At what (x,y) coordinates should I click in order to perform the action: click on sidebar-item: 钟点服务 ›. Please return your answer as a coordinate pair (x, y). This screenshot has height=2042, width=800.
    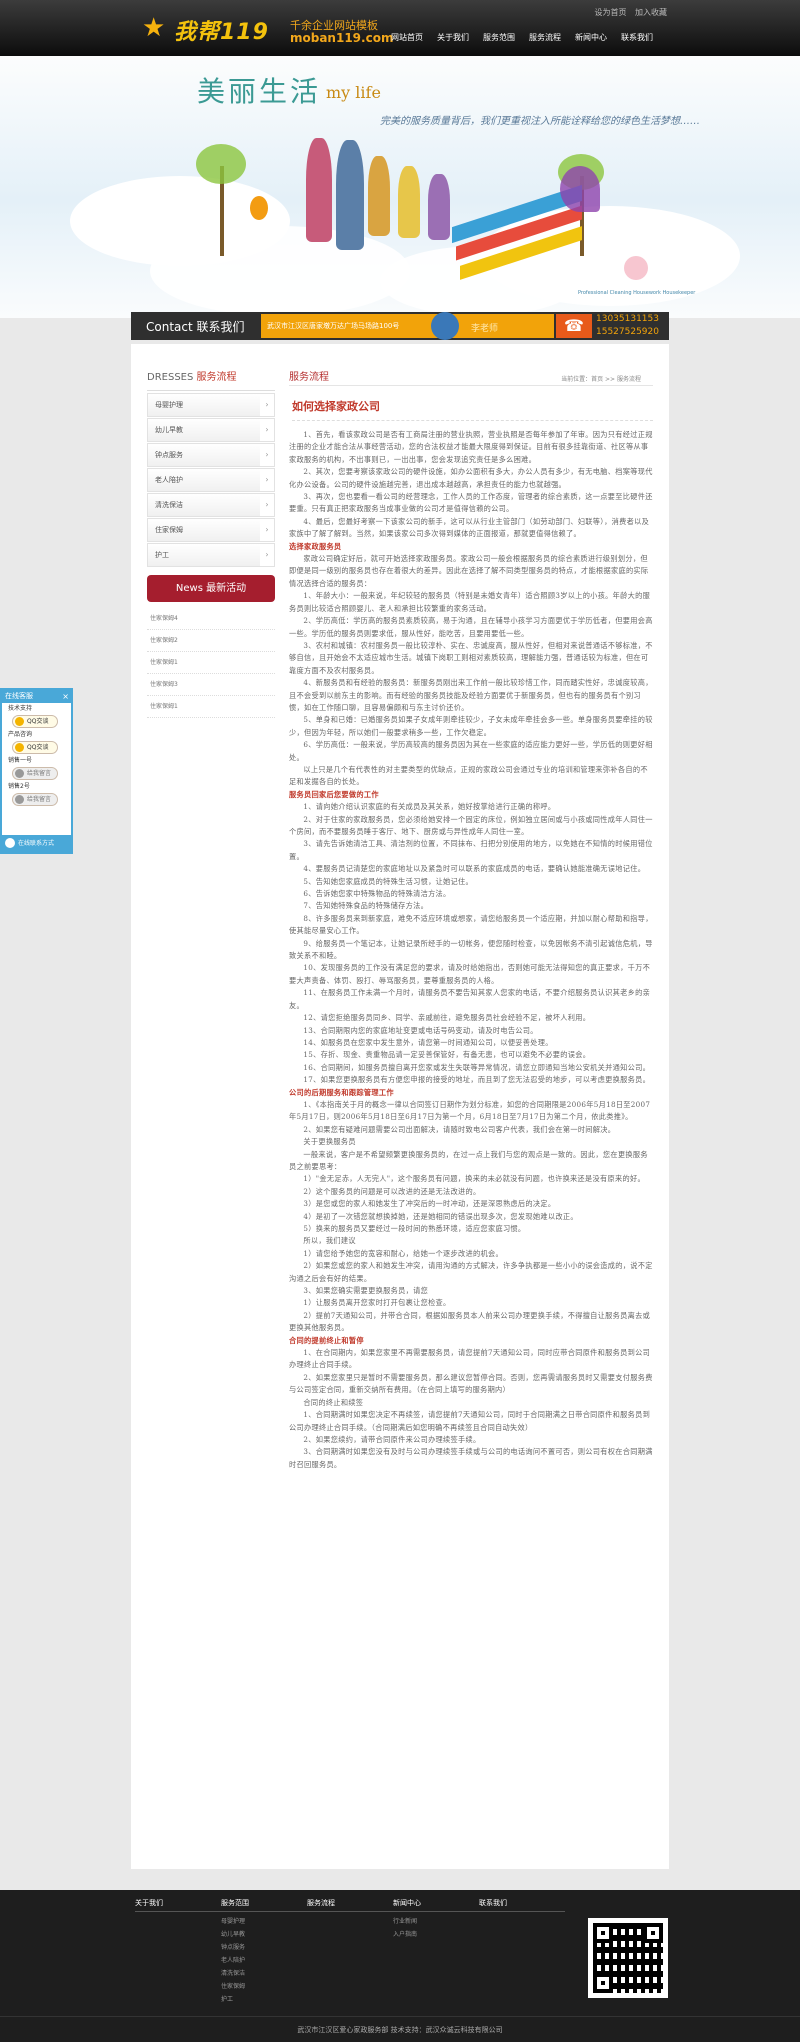
    Looking at the image, I should click on (211, 455).